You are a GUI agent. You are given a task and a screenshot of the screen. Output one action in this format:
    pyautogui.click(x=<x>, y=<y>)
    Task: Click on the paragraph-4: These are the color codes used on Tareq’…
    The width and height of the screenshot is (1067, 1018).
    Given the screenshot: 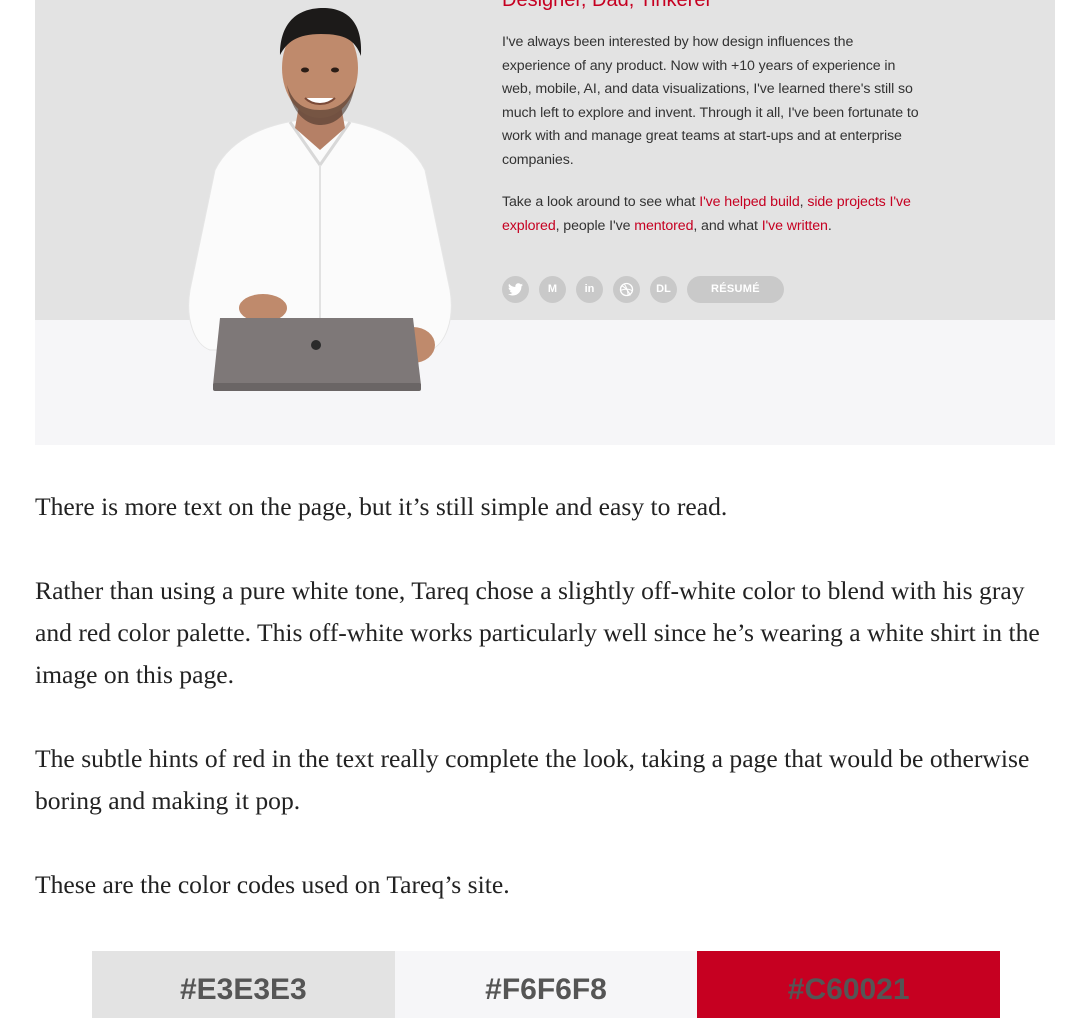 What is the action you would take?
    pyautogui.click(x=272, y=884)
    